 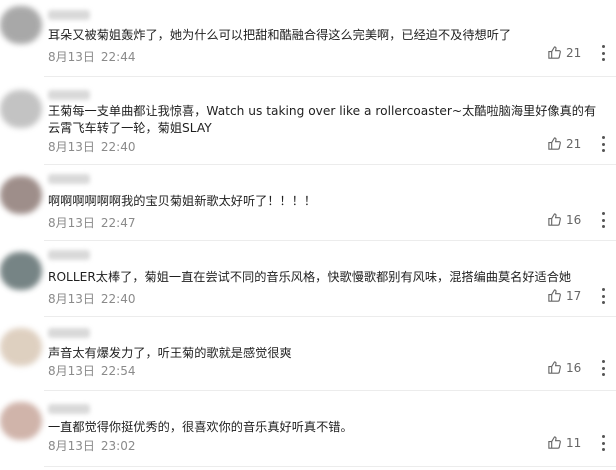 What do you see at coordinates (118, 57) in the screenshot?
I see `comment-time: 22:44` at bounding box center [118, 57].